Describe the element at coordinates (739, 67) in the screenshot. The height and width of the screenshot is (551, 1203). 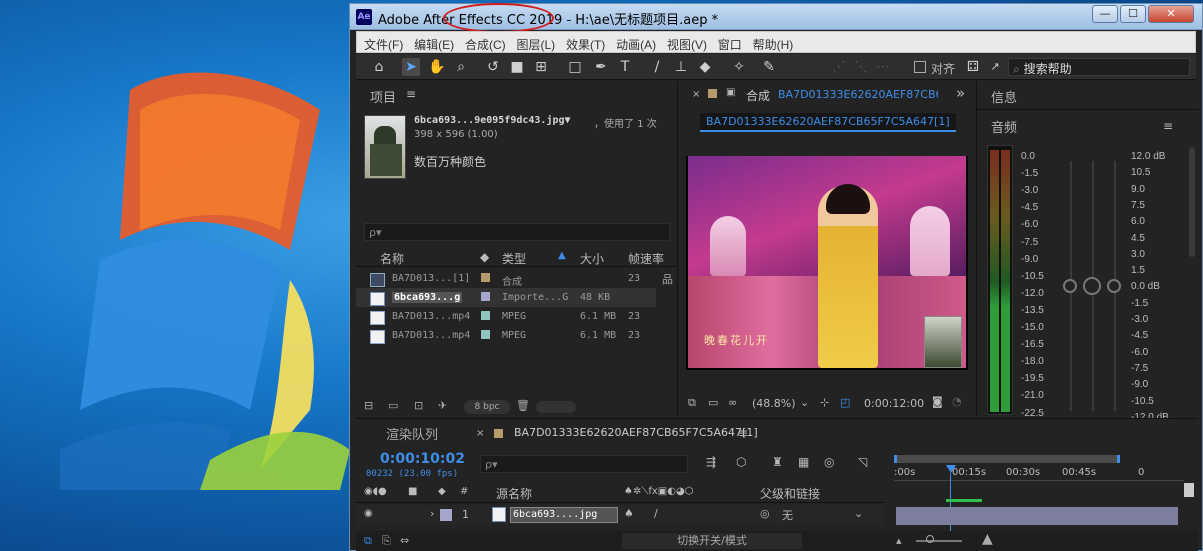
I see `roto-brush-tool-icon: ✧` at that location.